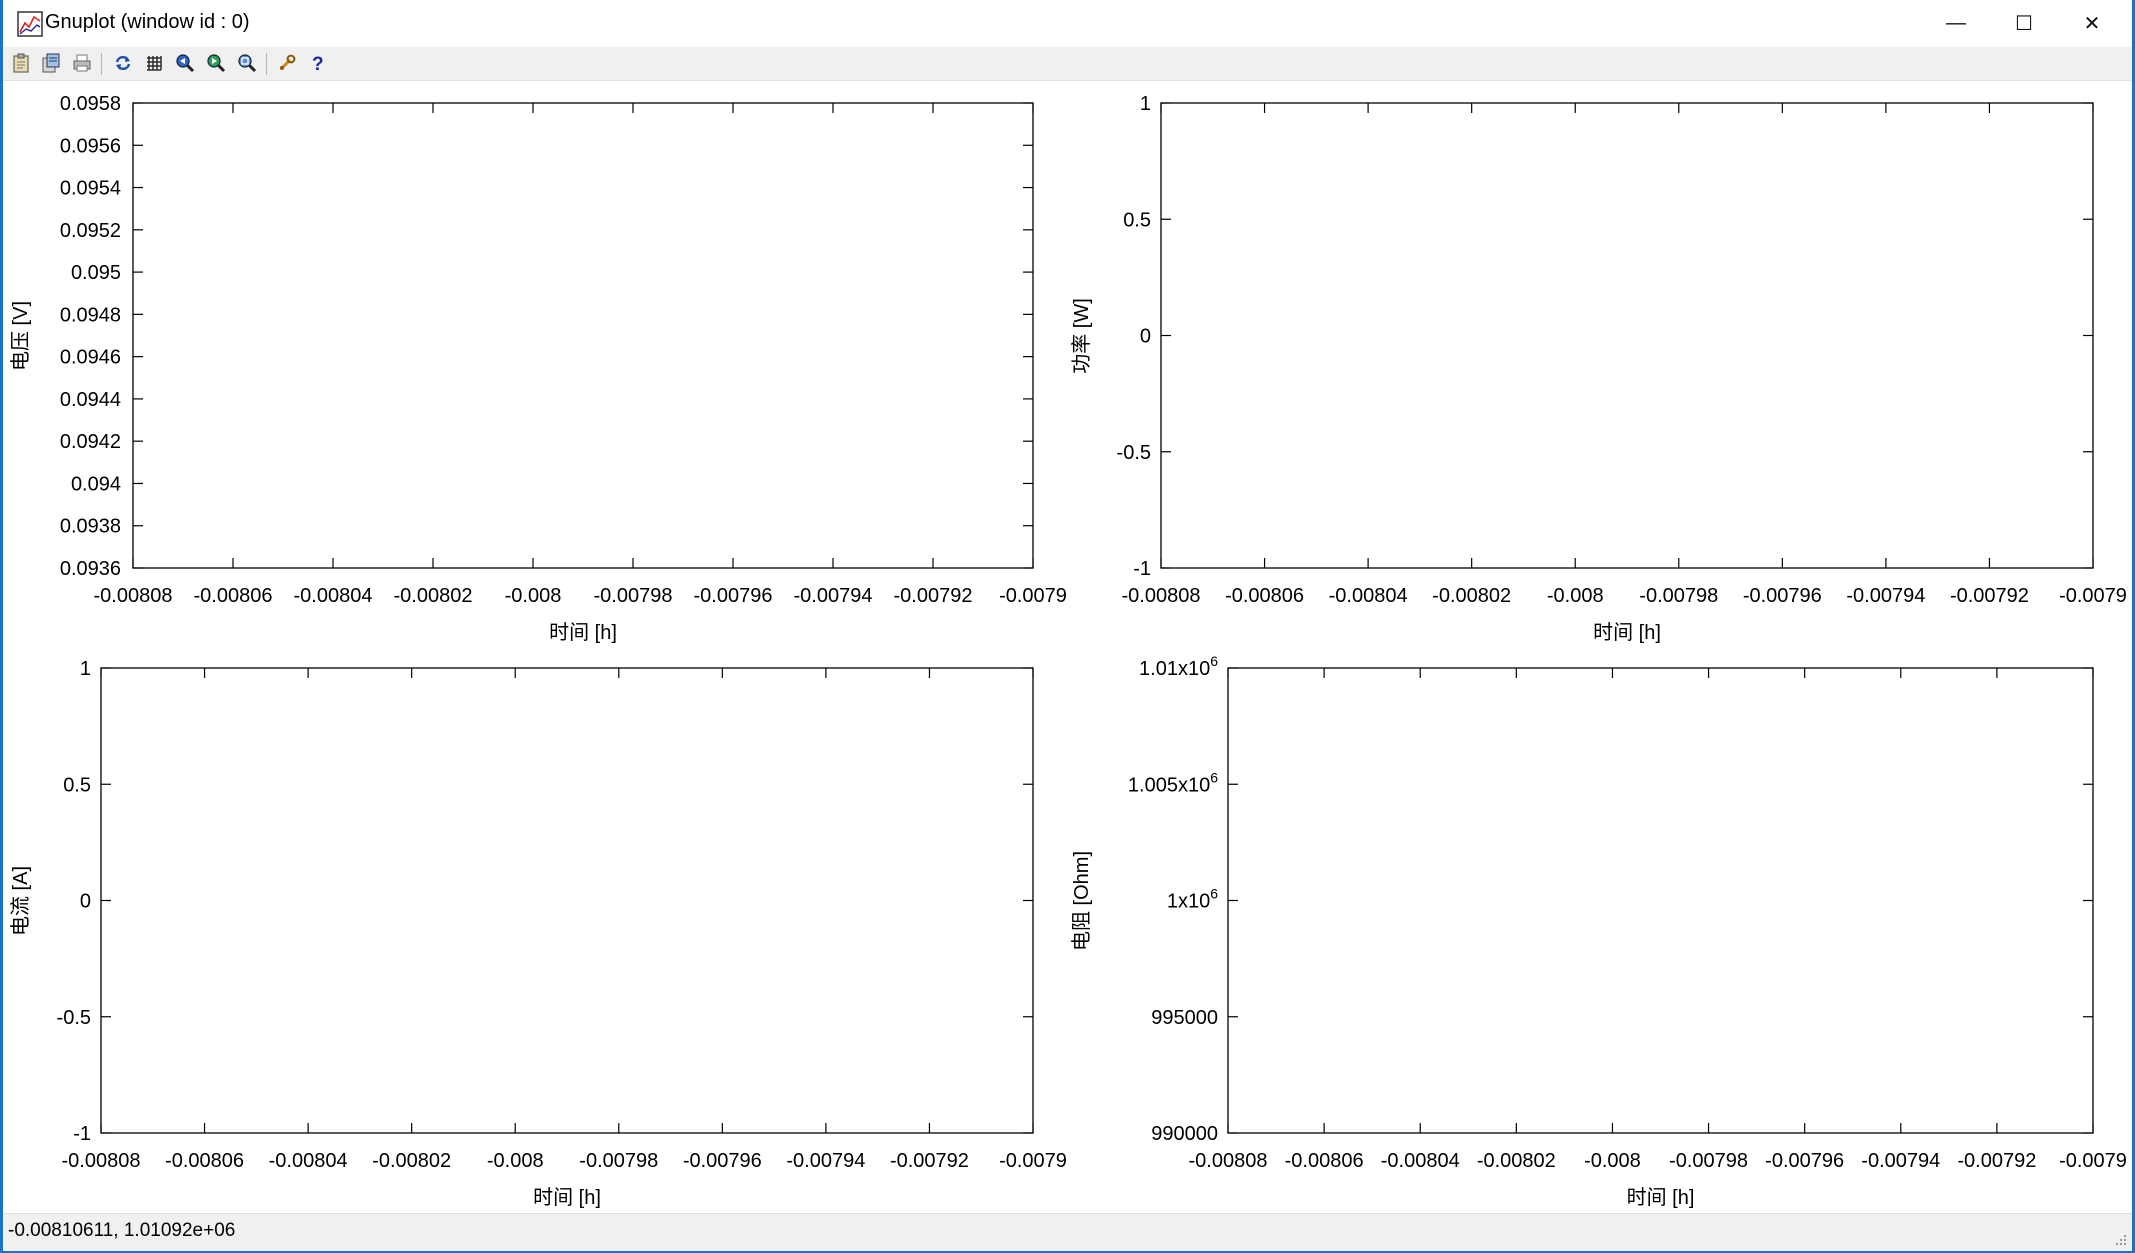 Image resolution: width=2135 pixels, height=1253 pixels. I want to click on printer-icon, so click(82, 63).